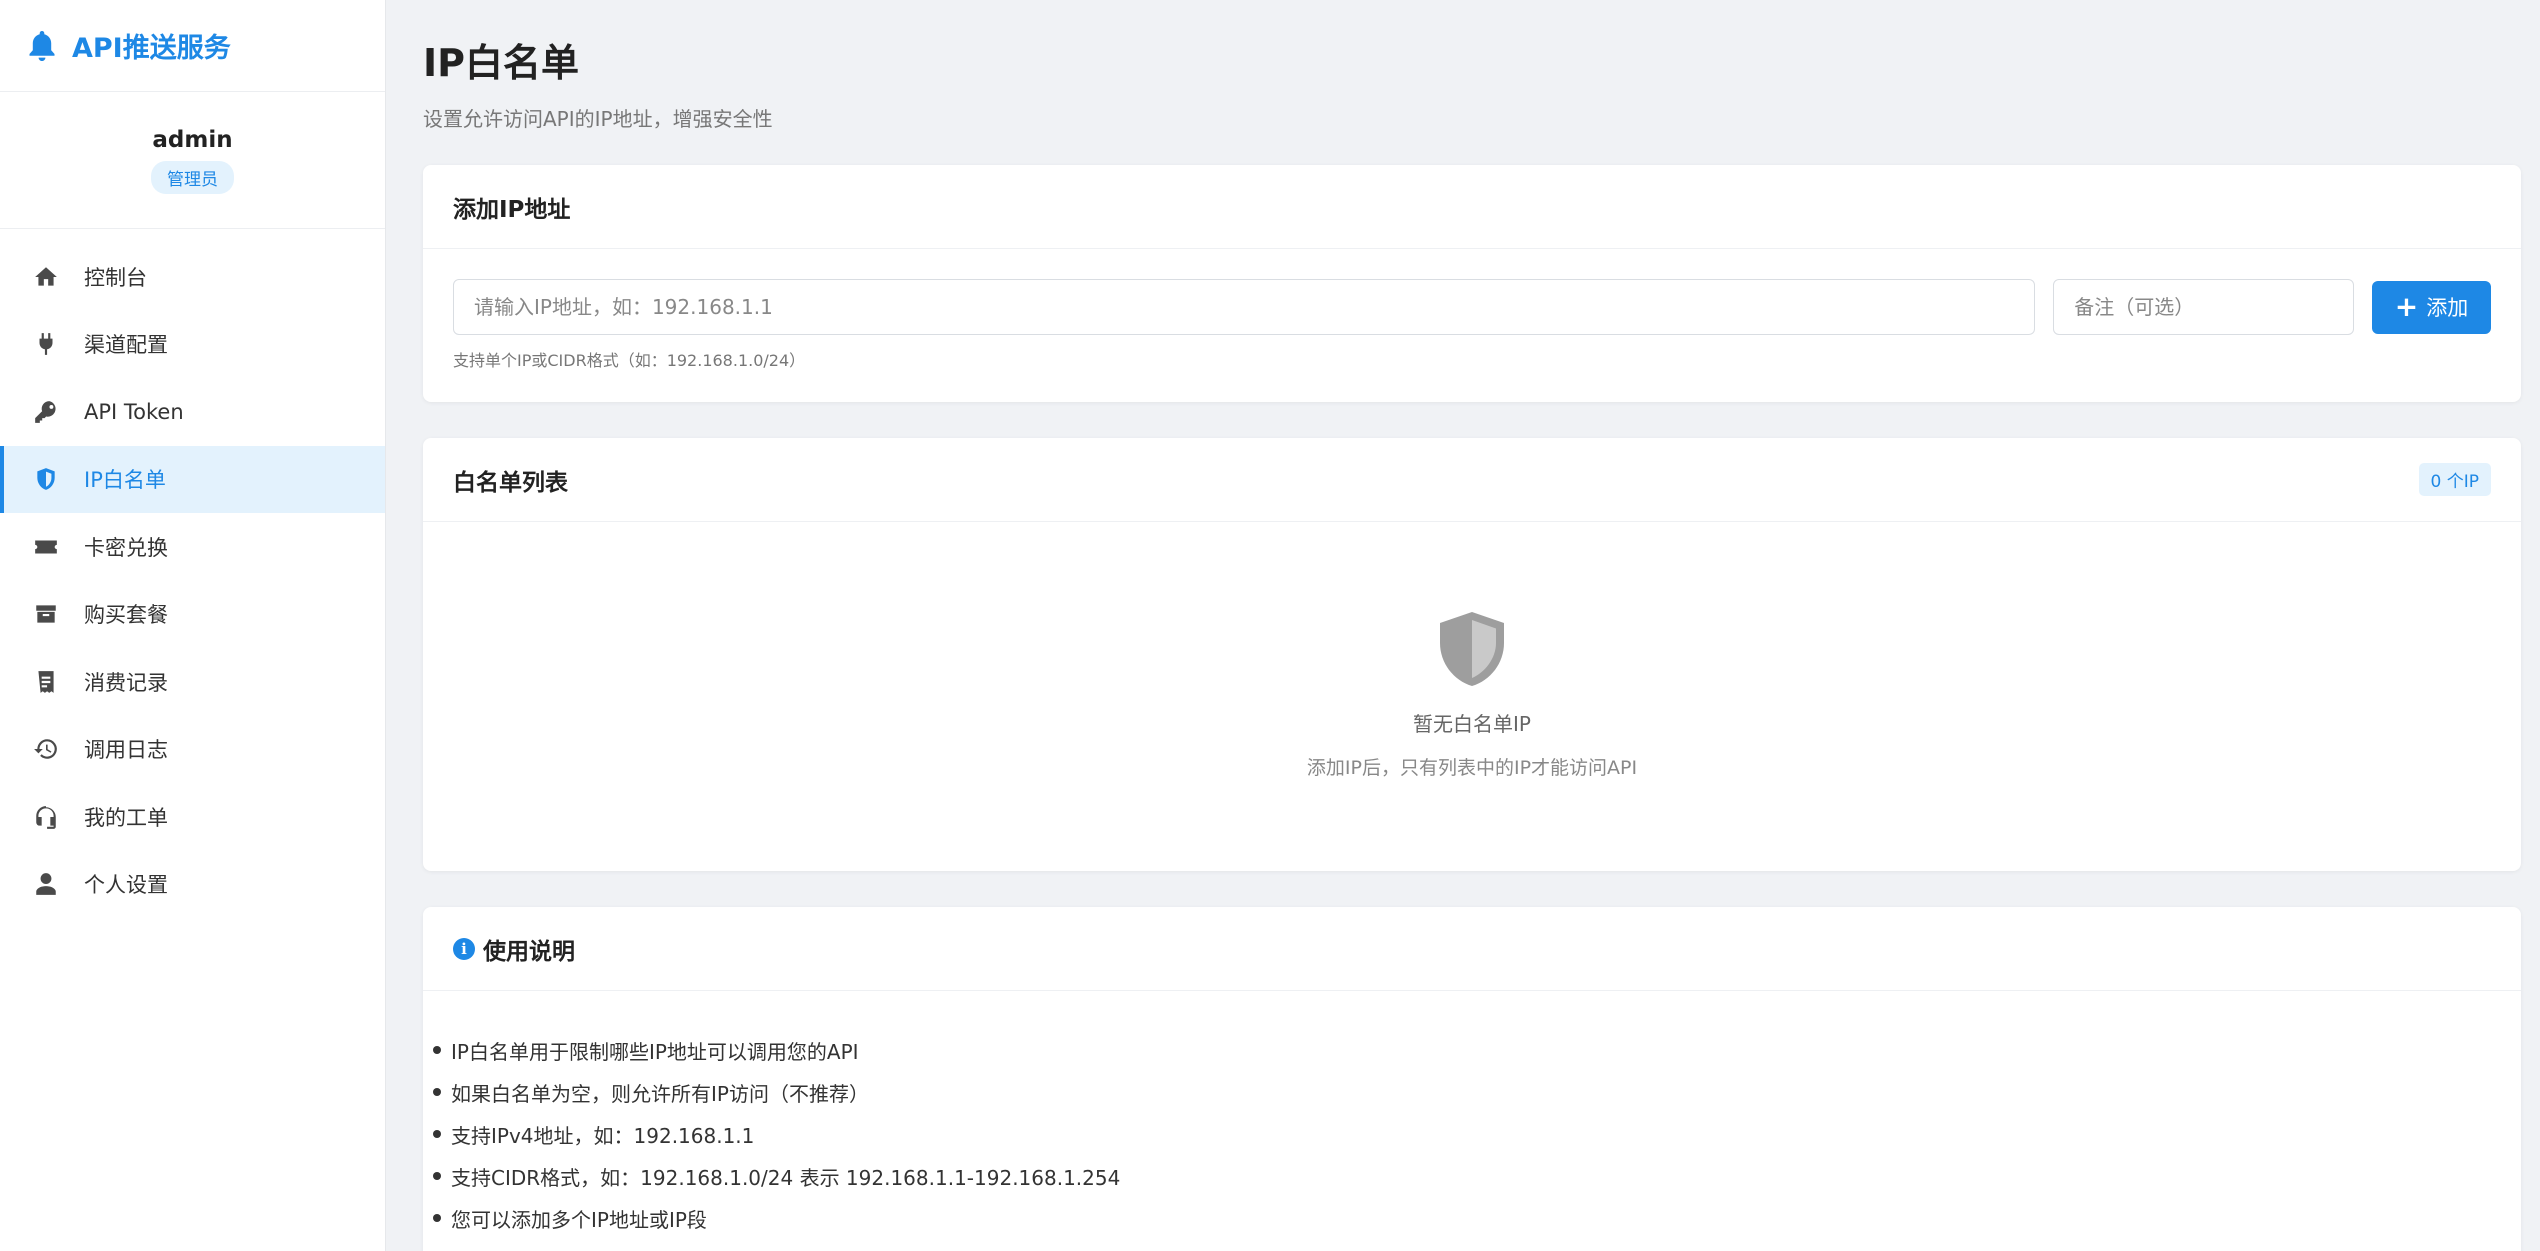 This screenshot has width=2540, height=1251. I want to click on history-icon, so click(46, 749).